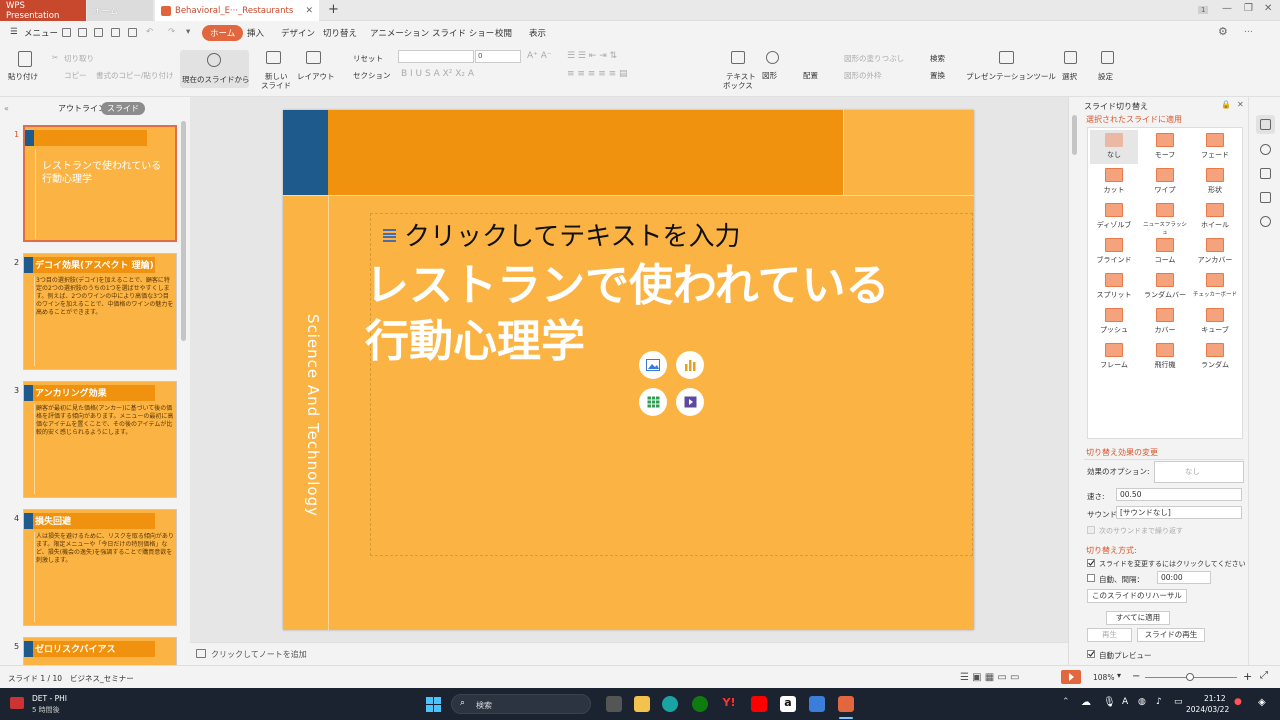  Describe the element at coordinates (937, 58) in the screenshot. I see `search-button: 検索` at that location.